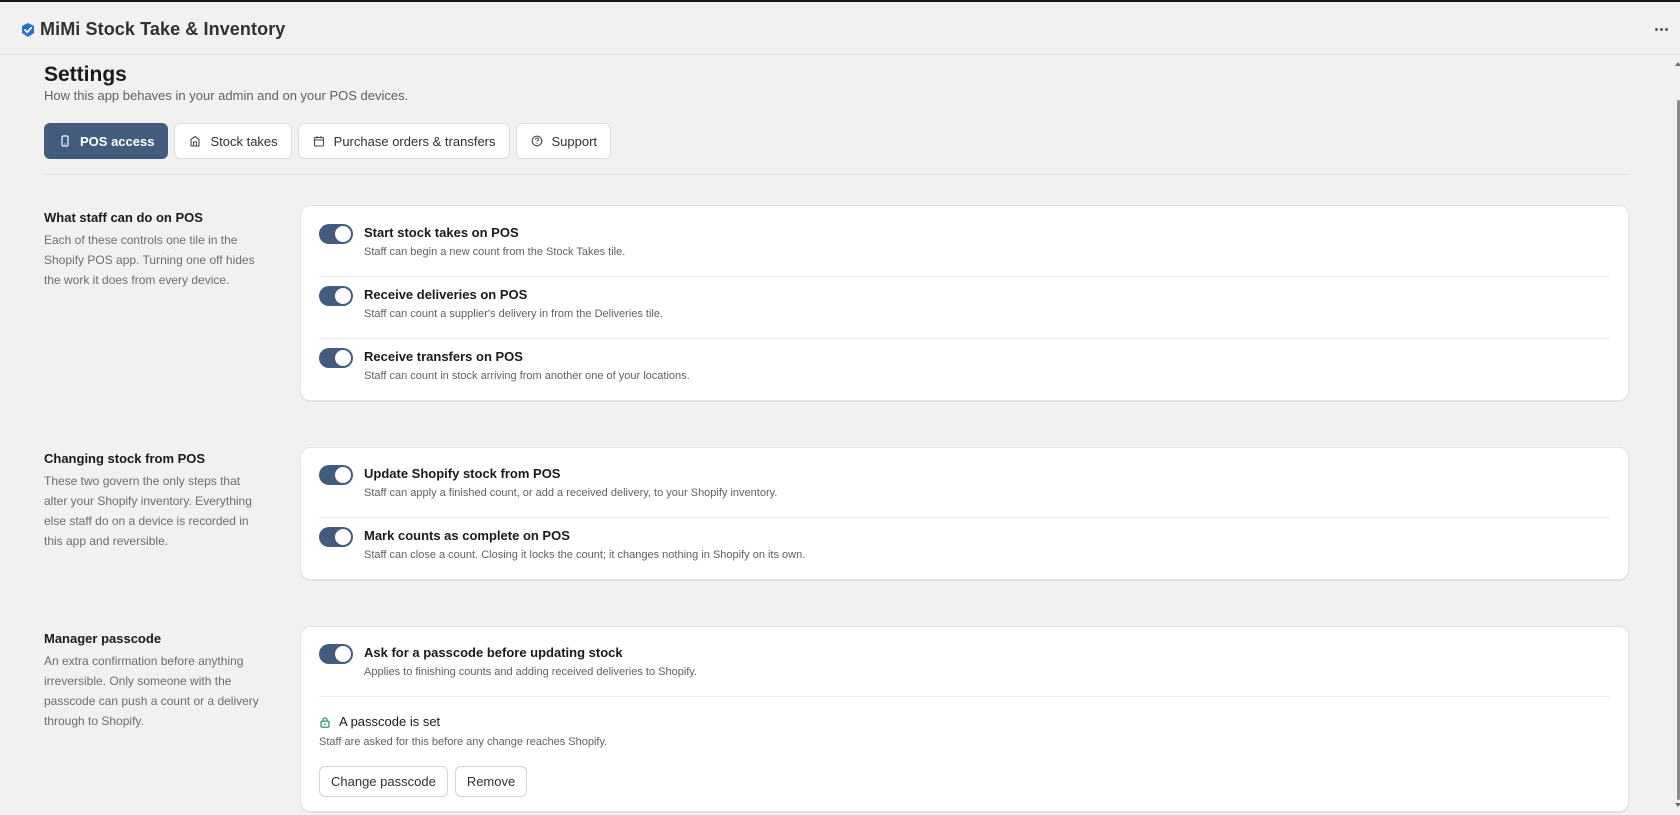 The height and width of the screenshot is (815, 1680). What do you see at coordinates (319, 141) in the screenshot?
I see `calendar-icon` at bounding box center [319, 141].